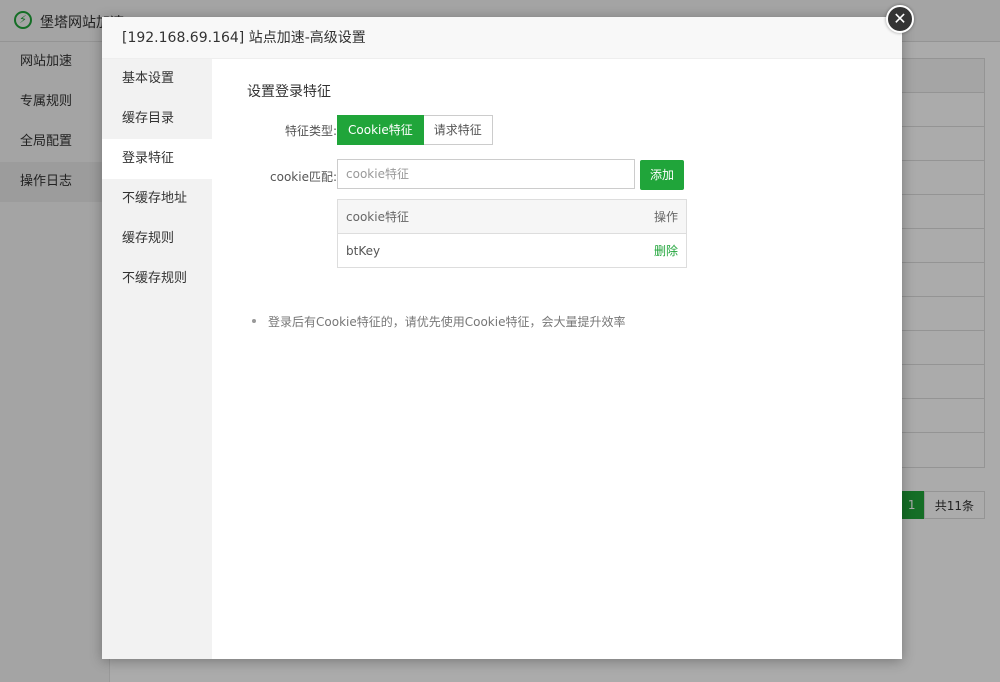  I want to click on delete-link: 删除, so click(666, 251).